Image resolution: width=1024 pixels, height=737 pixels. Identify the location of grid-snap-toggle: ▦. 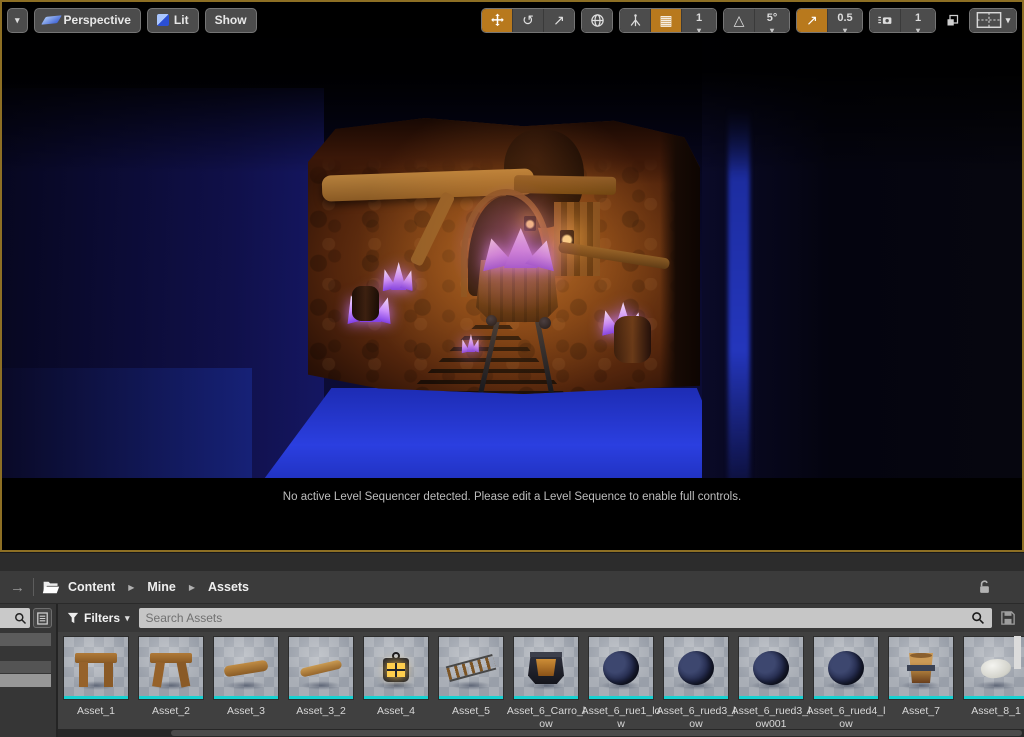
(666, 20).